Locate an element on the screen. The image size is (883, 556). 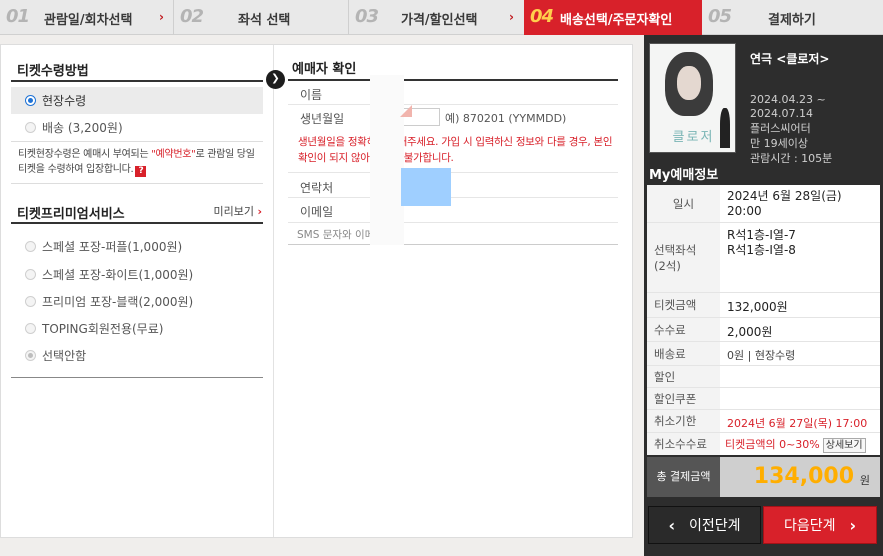
step-5-label: 결제하기 is located at coordinates (792, 20).